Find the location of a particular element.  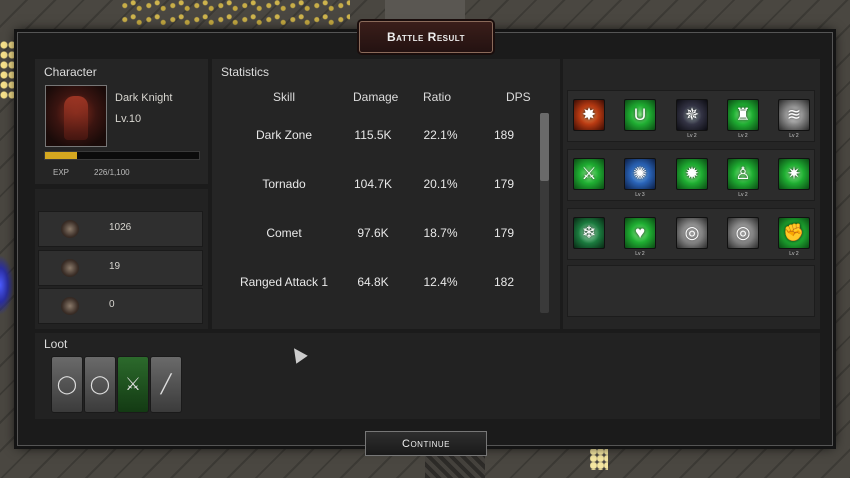

shielded-figure-icon: ♜ Lv 2 is located at coordinates (743, 119).